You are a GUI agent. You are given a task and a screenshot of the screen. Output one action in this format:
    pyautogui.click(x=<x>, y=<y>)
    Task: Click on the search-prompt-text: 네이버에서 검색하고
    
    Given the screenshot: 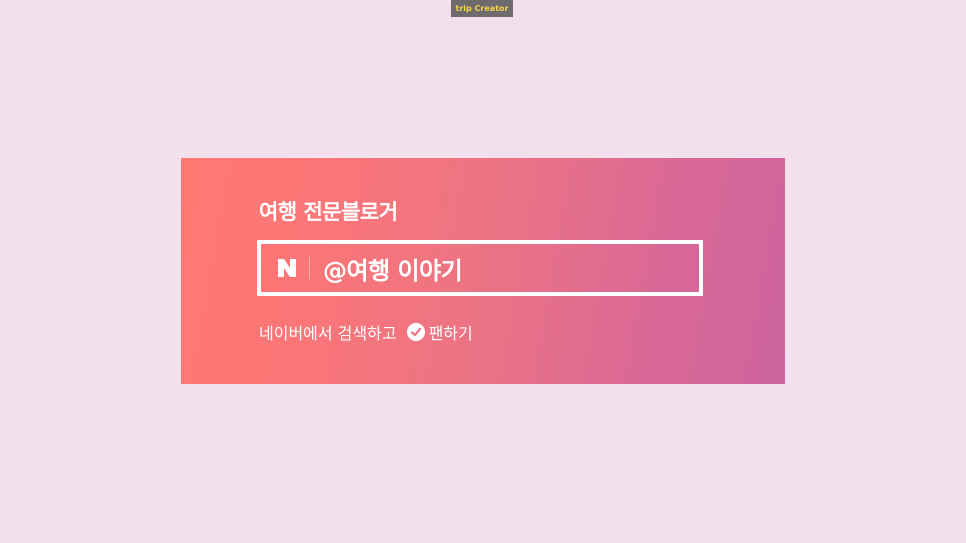 What is the action you would take?
    pyautogui.click(x=328, y=333)
    